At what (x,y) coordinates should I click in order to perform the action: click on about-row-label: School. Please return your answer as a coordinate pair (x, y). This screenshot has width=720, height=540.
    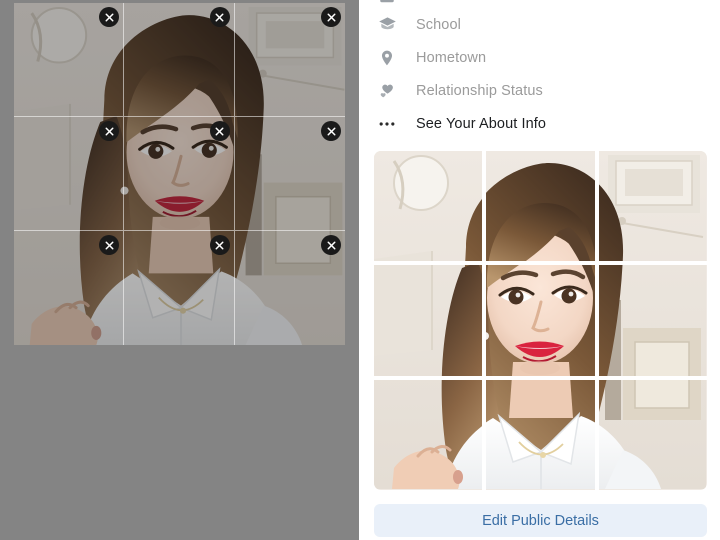
    Looking at the image, I should click on (438, 24).